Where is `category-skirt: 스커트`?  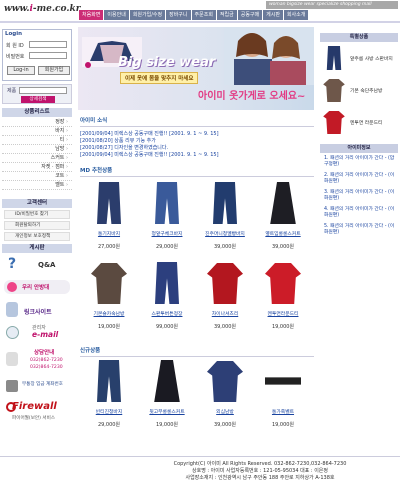 category-skirt: 스커트 is located at coordinates (37, 158).